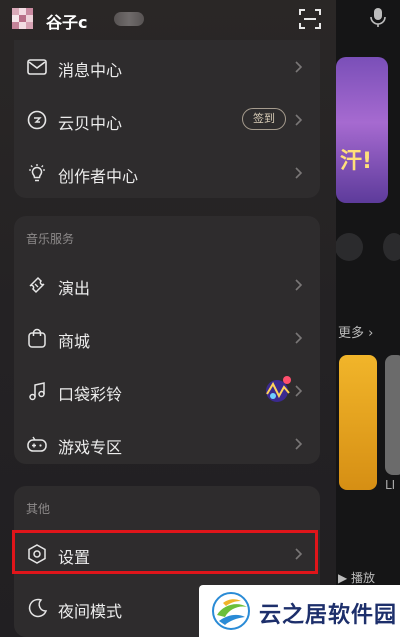 Image resolution: width=400 pixels, height=637 pixels. Describe the element at coordinates (38, 608) in the screenshot. I see `moon-icon` at that location.